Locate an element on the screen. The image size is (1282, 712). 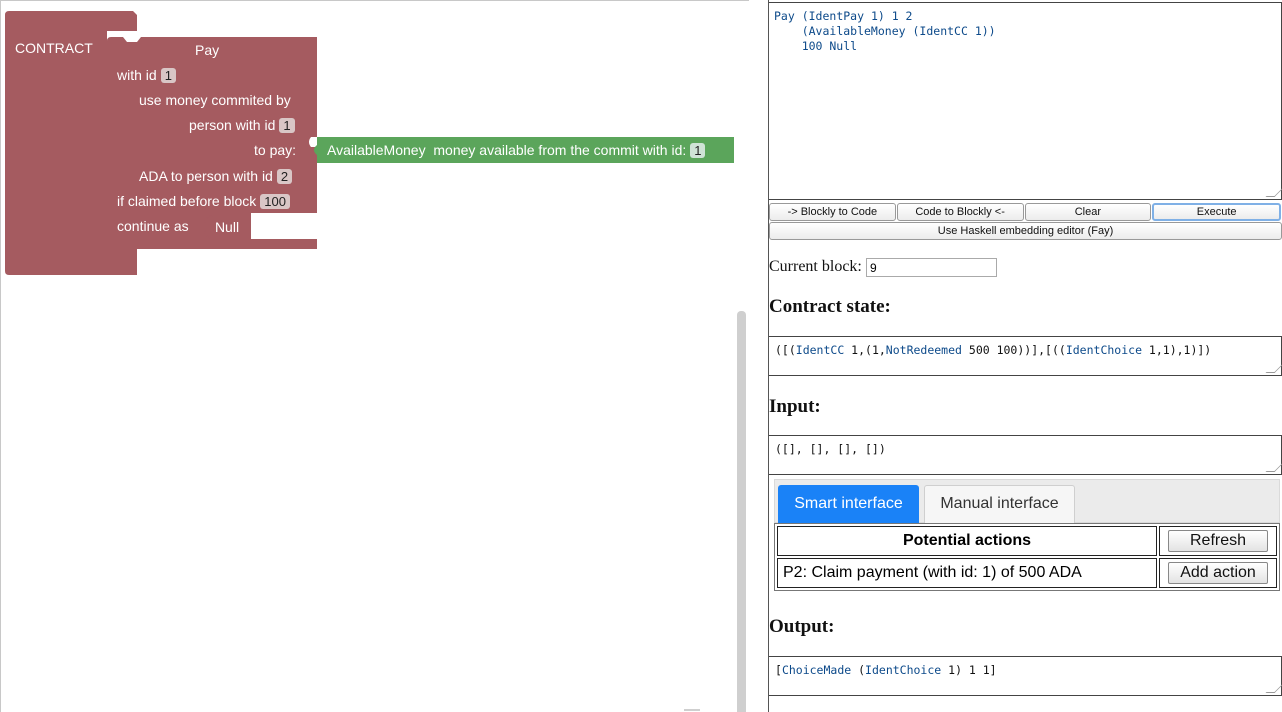
table-row: Potential actions Refresh is located at coordinates (1027, 541).